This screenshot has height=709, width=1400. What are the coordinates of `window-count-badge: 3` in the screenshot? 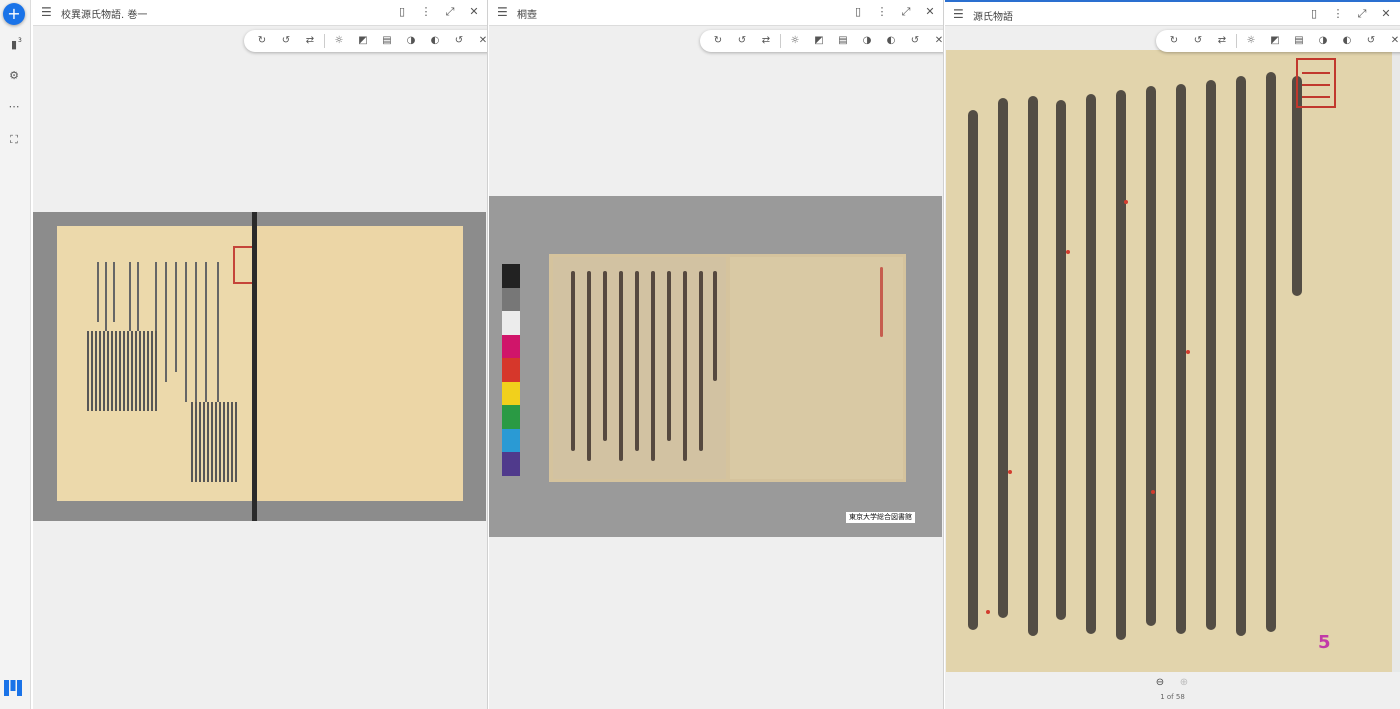 It's located at (20, 40).